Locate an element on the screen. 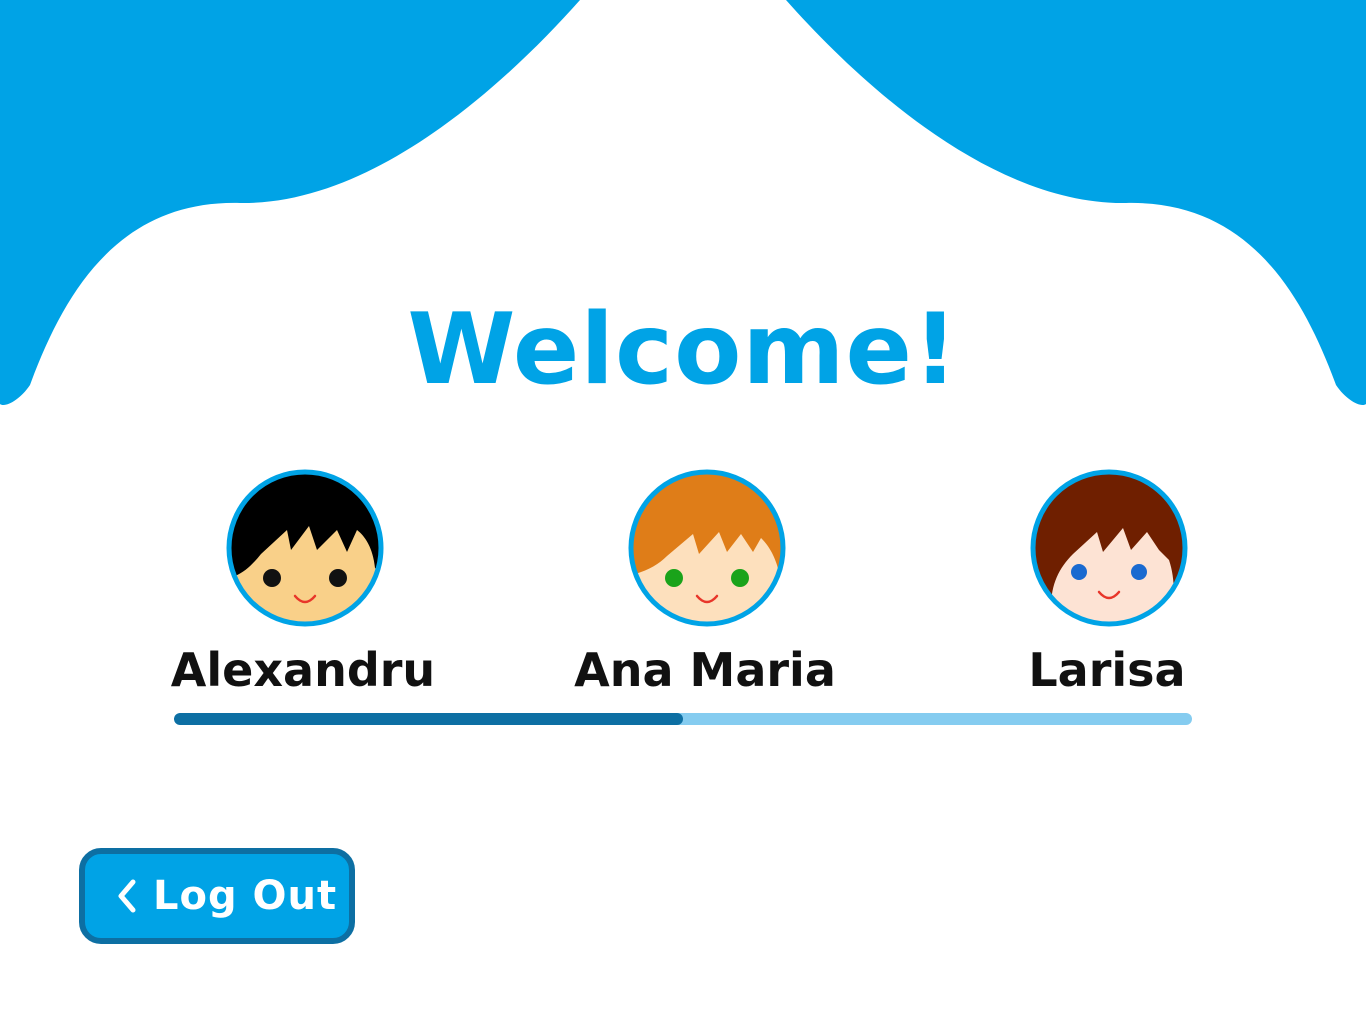  profile-ana-maria: Ana Maria is located at coordinates (705, 584).